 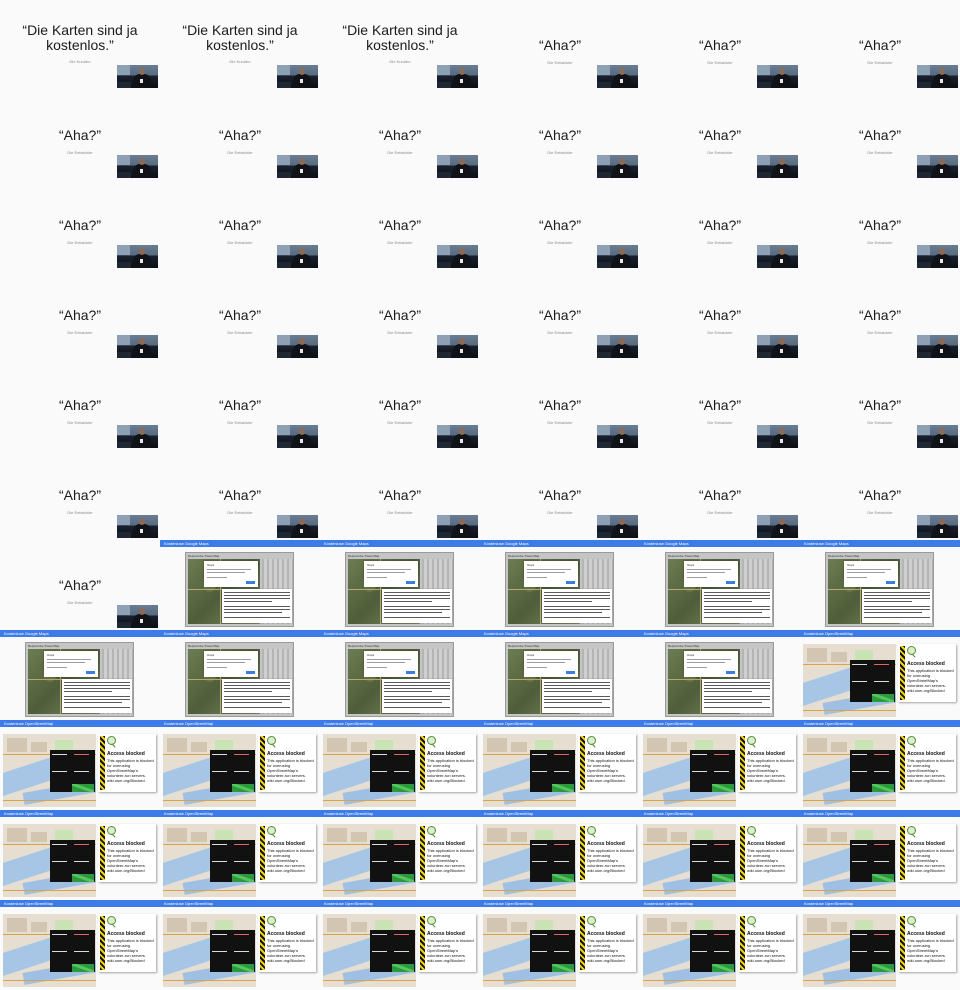 What do you see at coordinates (880, 903) in the screenshot?
I see `slide-header-bar: Kostenlose OpenStreetMap` at bounding box center [880, 903].